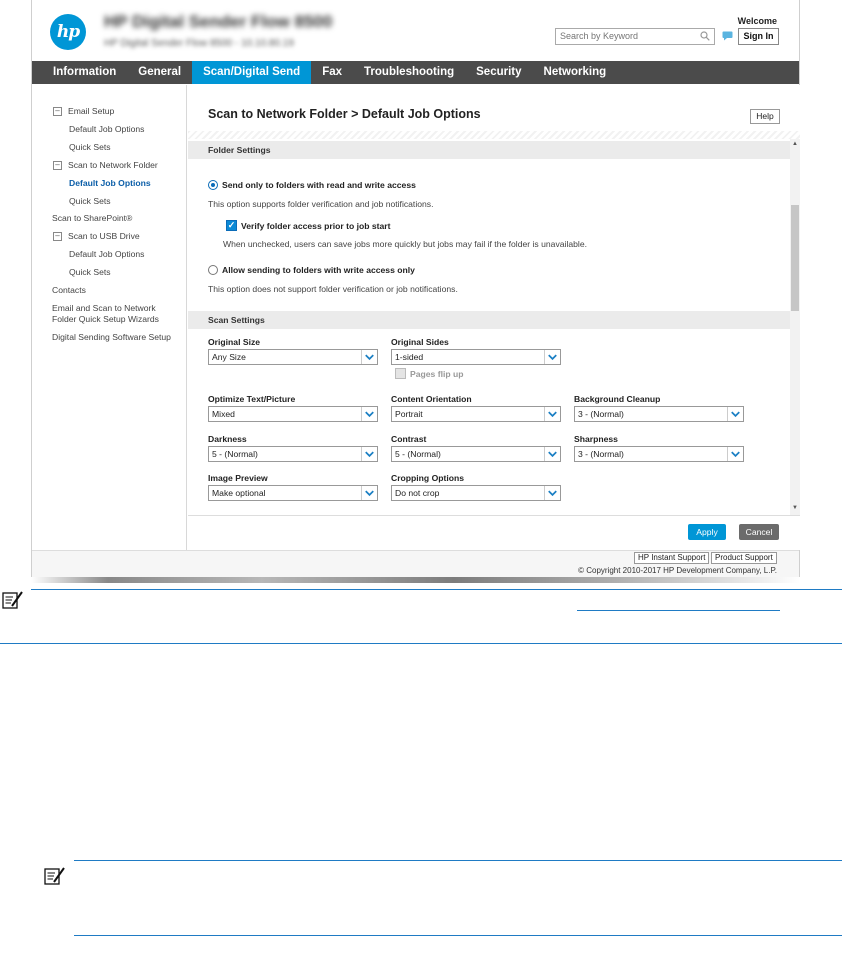 The image size is (842, 964). Describe the element at coordinates (213, 185) in the screenshot. I see `radio-selected-icon` at that location.